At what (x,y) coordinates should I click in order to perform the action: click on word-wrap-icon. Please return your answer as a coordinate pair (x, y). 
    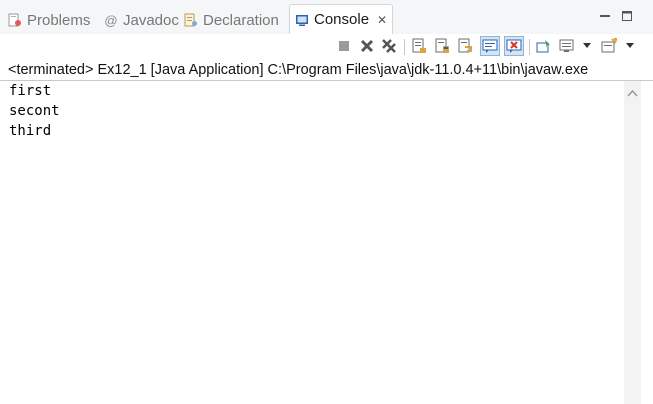
    Looking at the image, I should click on (465, 46).